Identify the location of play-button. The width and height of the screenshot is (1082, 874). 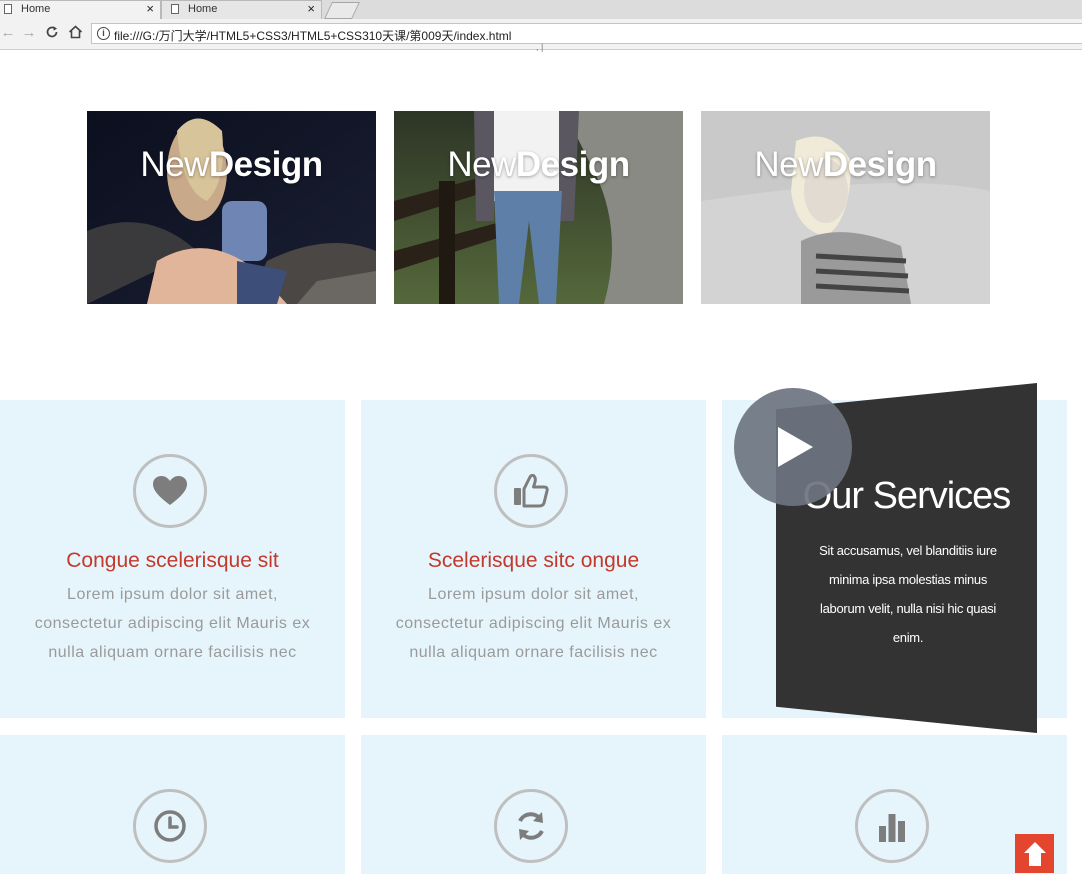
(793, 447).